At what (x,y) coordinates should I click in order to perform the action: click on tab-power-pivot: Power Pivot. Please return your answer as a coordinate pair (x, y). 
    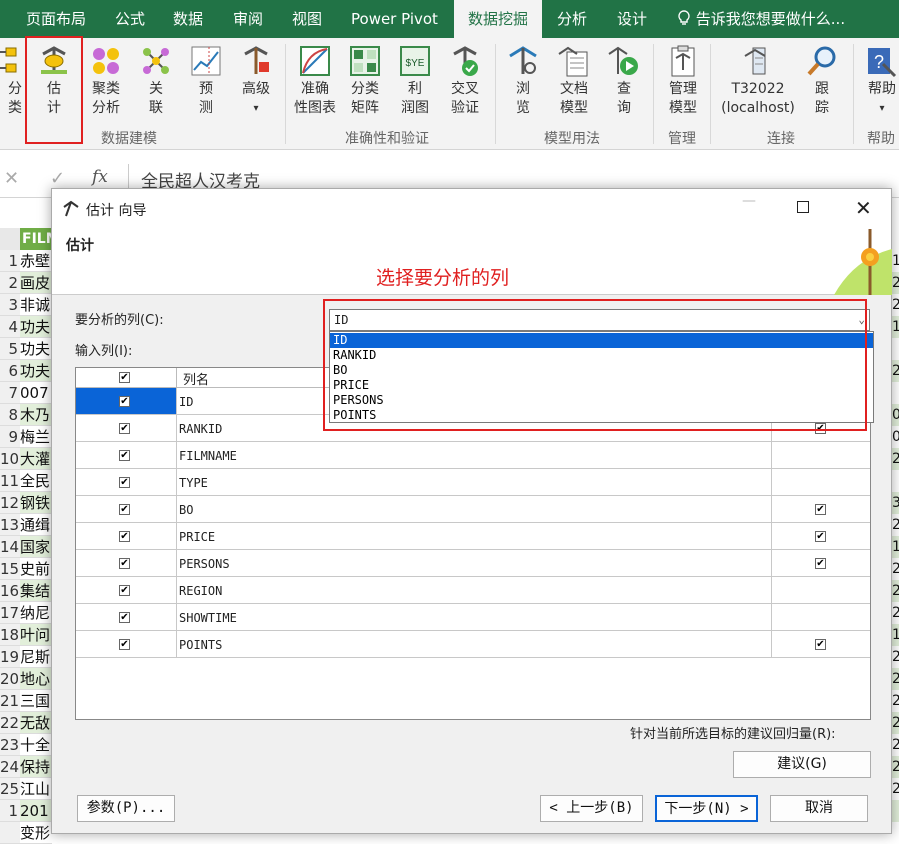
    Looking at the image, I should click on (394, 19).